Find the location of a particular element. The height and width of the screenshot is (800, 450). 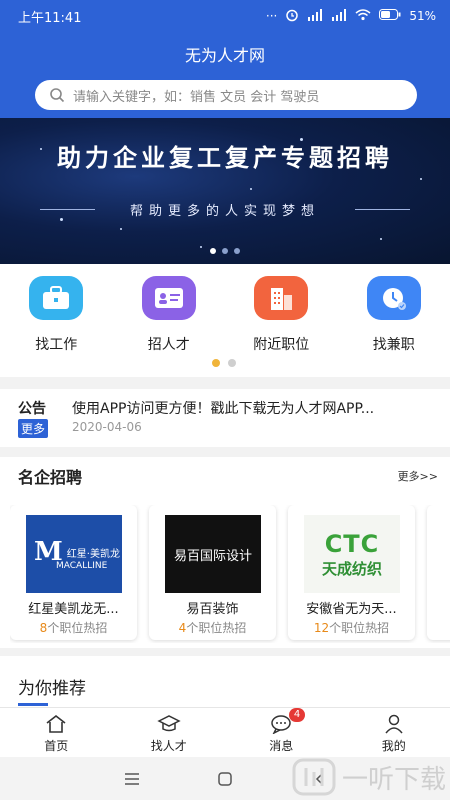

menu-icon is located at coordinates (132, 778).